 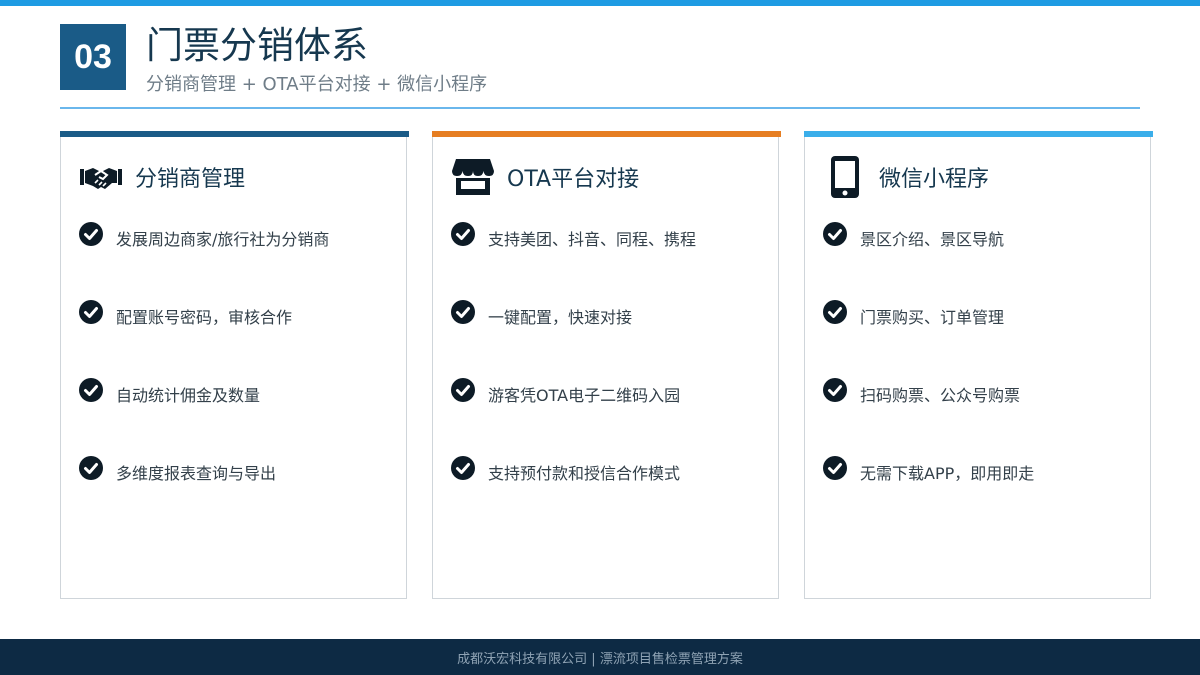 I want to click on card-title: 分销商管理, so click(x=190, y=179).